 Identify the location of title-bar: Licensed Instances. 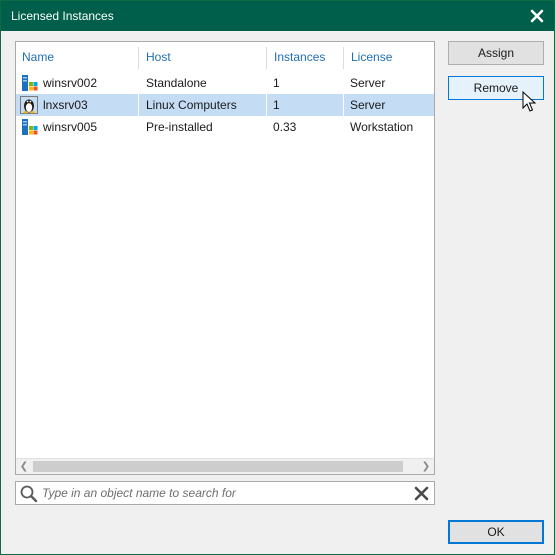
(277, 16).